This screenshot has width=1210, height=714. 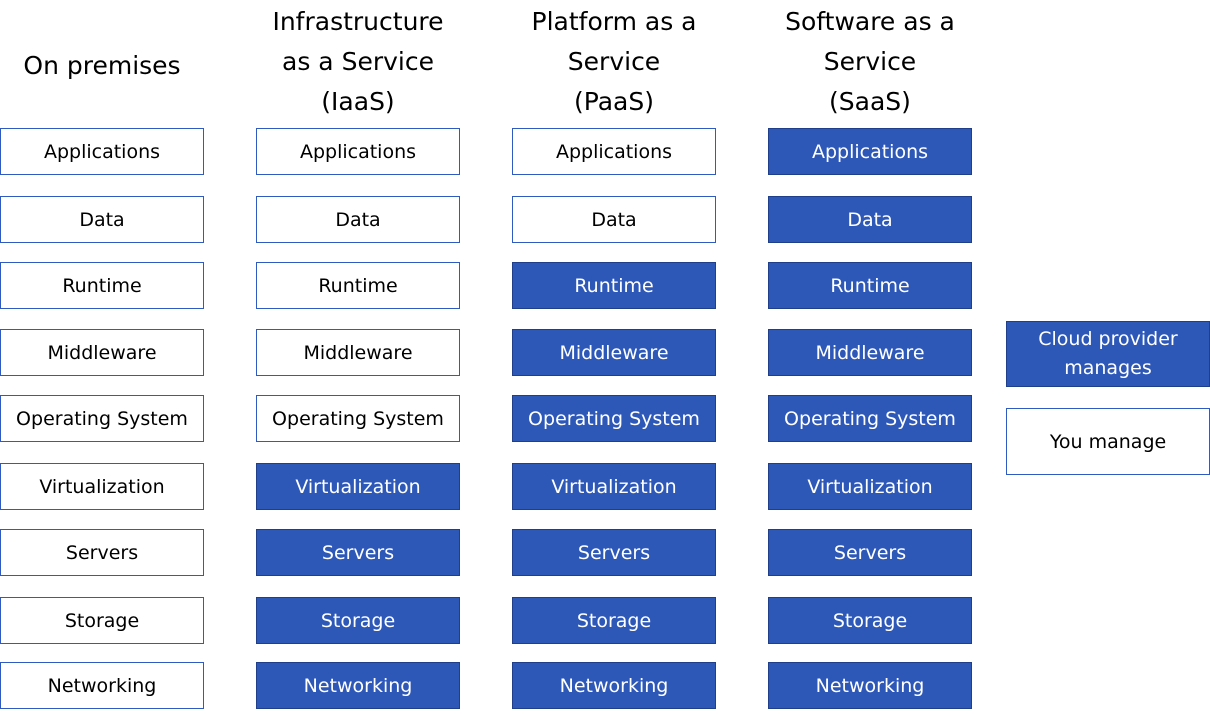 I want to click on legend-cloud-provider-manages: Cloud provider manages, so click(x=1108, y=354).